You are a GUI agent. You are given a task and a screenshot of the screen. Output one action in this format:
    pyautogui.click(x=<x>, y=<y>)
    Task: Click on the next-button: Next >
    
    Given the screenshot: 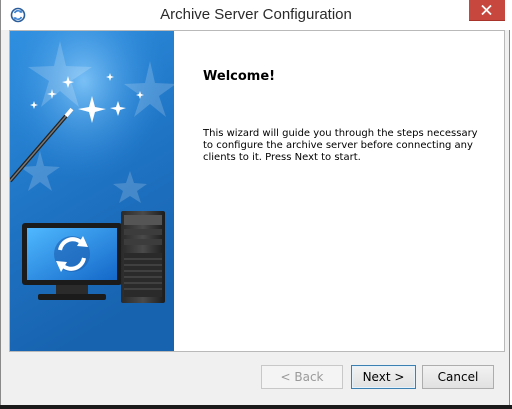 What is the action you would take?
    pyautogui.click(x=383, y=377)
    